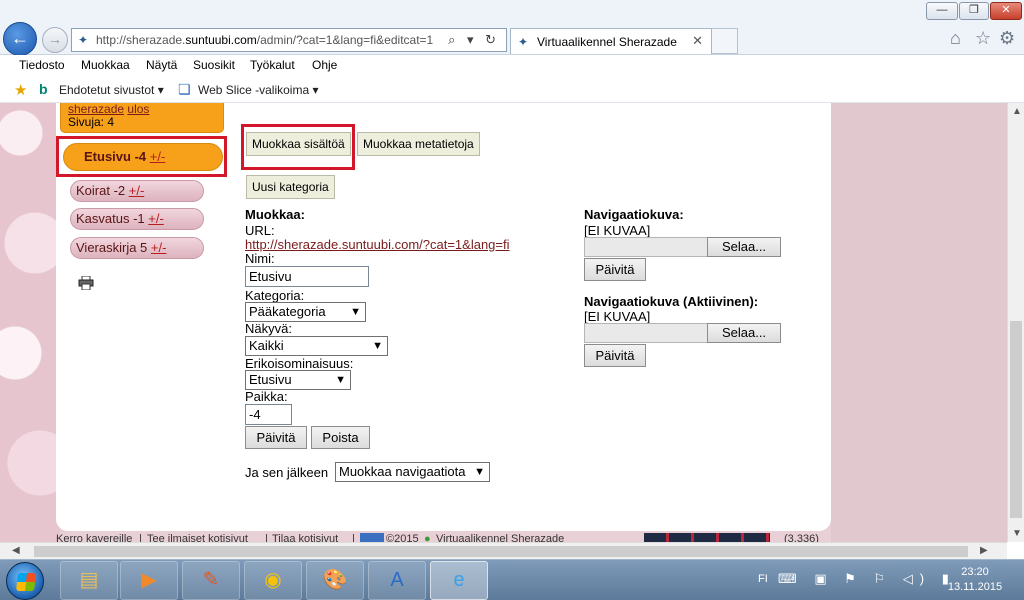 The image size is (1024, 600). I want to click on new-category-button: Uusi kategoria, so click(290, 187).